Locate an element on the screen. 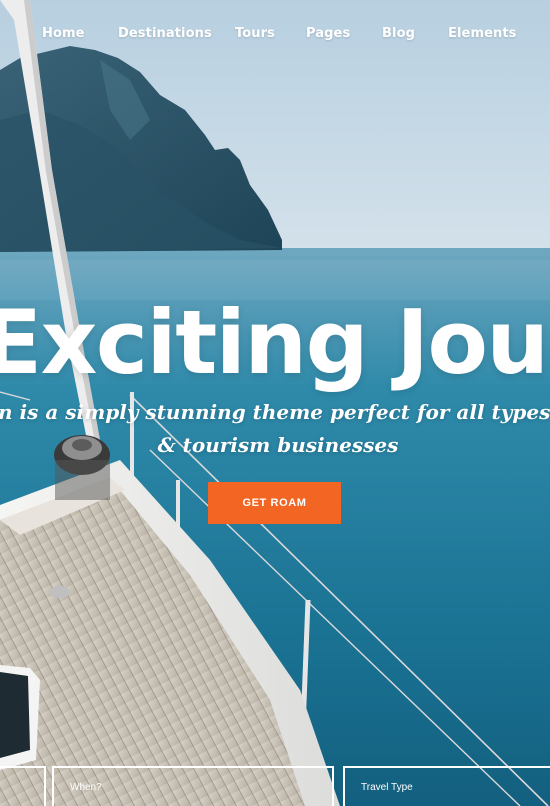  nav-item-pages: Pages is located at coordinates (328, 33).